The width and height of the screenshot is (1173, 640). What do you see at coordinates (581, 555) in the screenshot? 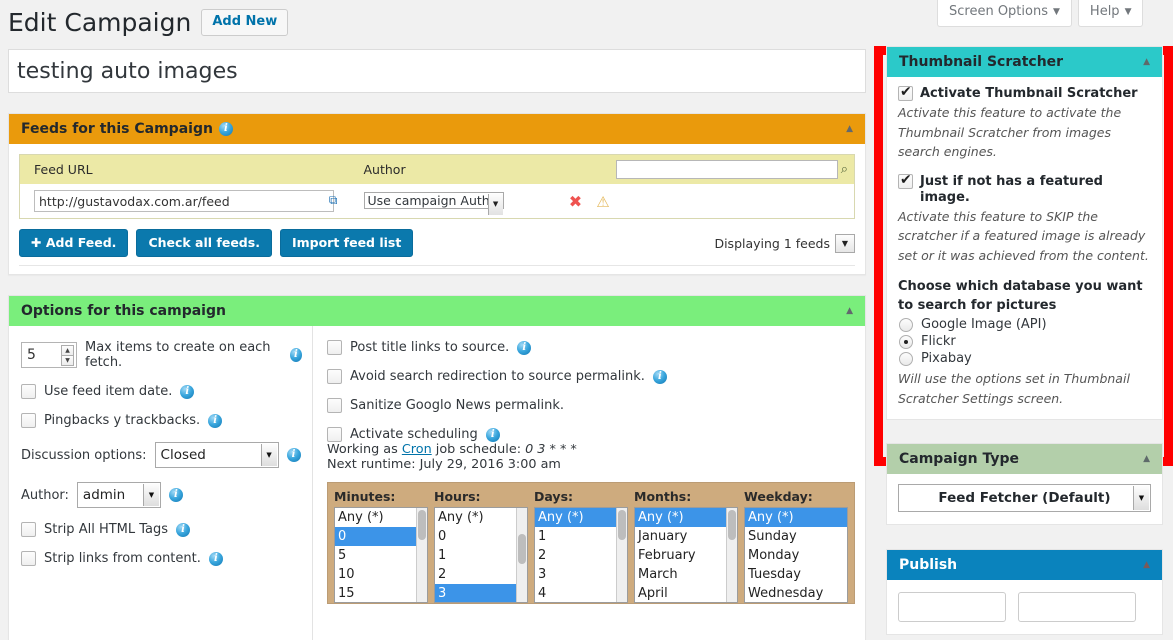
I see `cron-days-list: Any (*) 1 2 3 4` at bounding box center [581, 555].